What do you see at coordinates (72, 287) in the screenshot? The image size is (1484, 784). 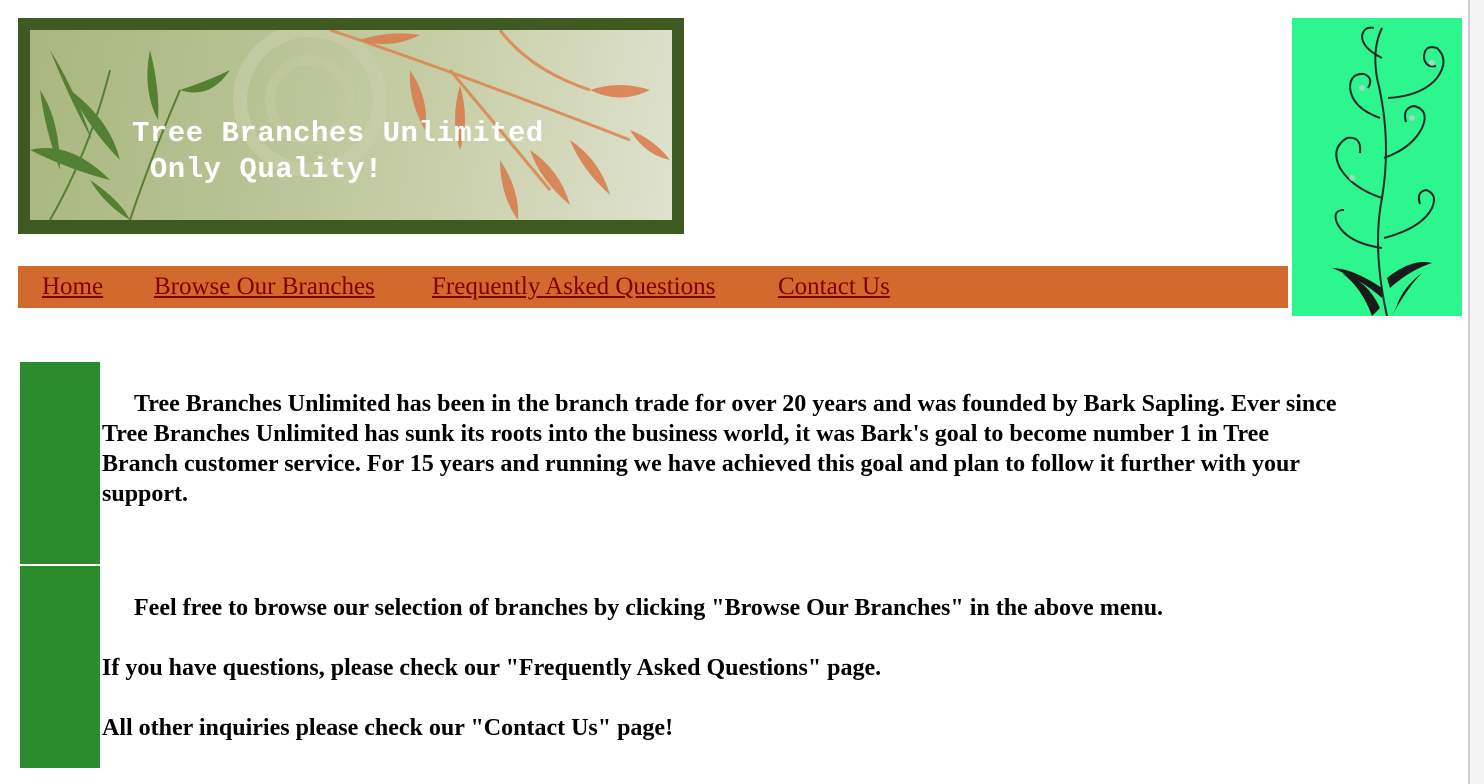 I see `nav-home-link: Home` at bounding box center [72, 287].